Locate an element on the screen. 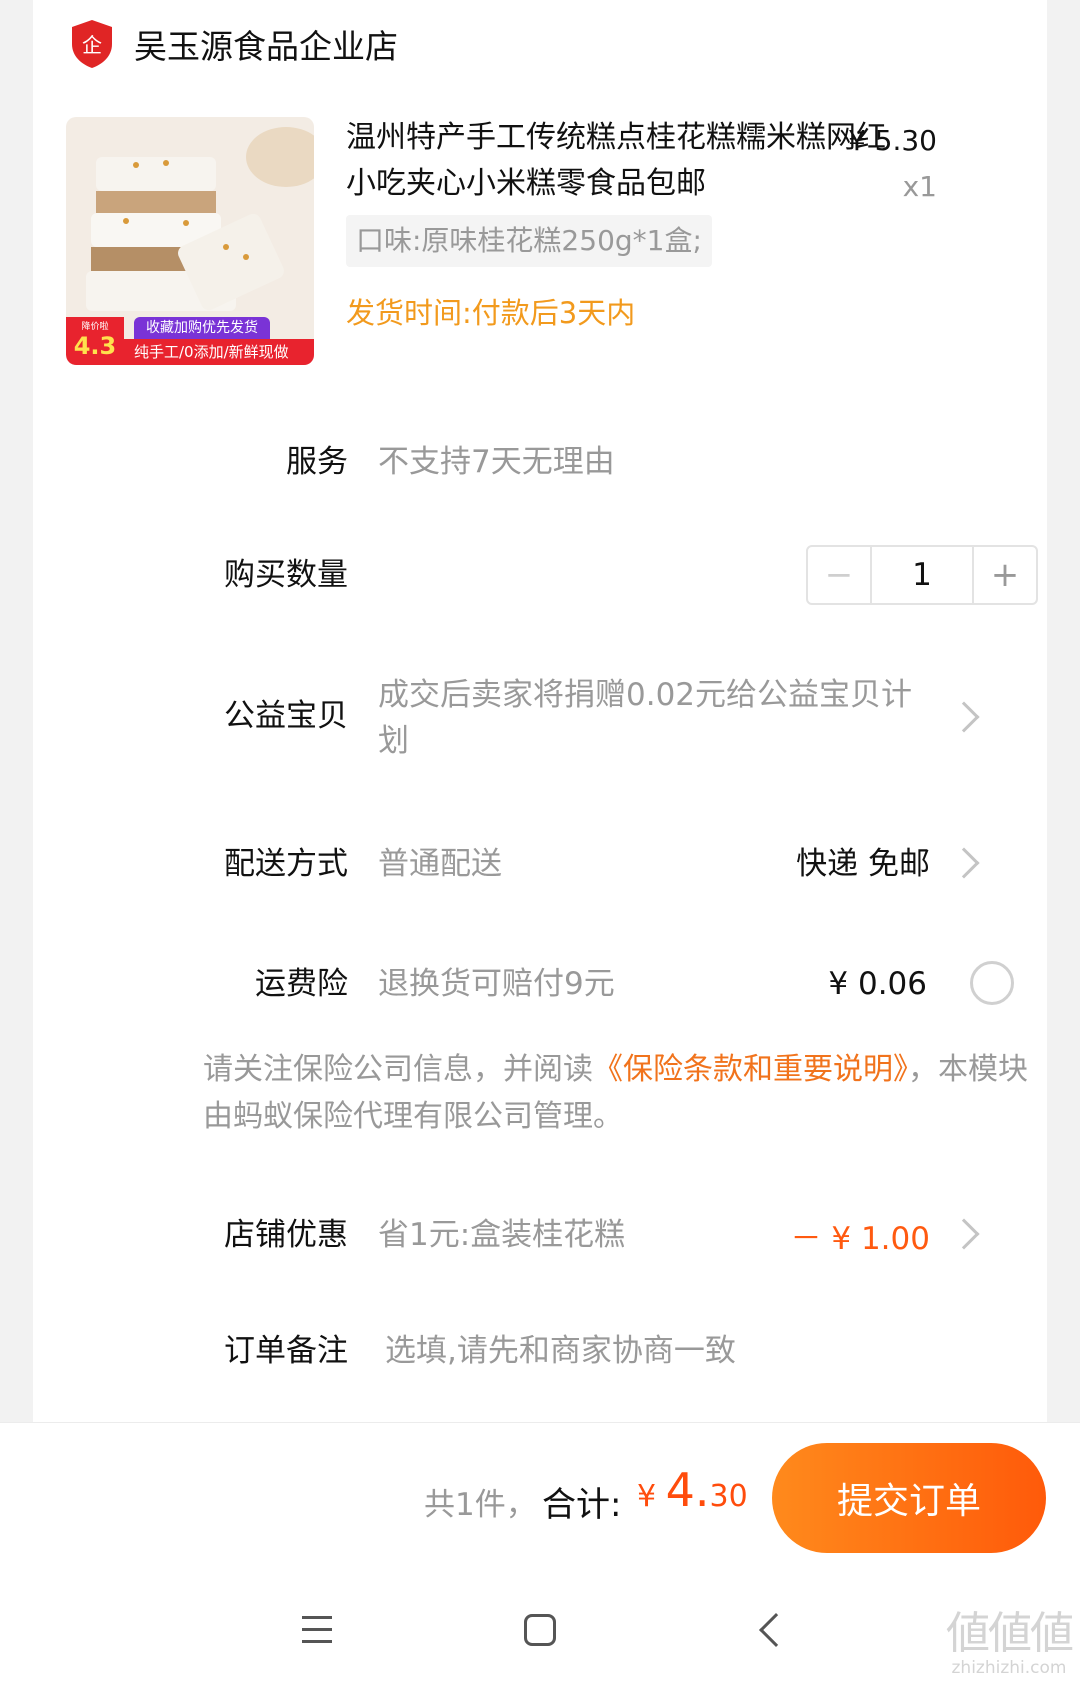 This screenshot has width=1080, height=1701. charity-value: 成交后卖家将捐赠0.02元给公益宝贝计划 is located at coordinates (683, 718).